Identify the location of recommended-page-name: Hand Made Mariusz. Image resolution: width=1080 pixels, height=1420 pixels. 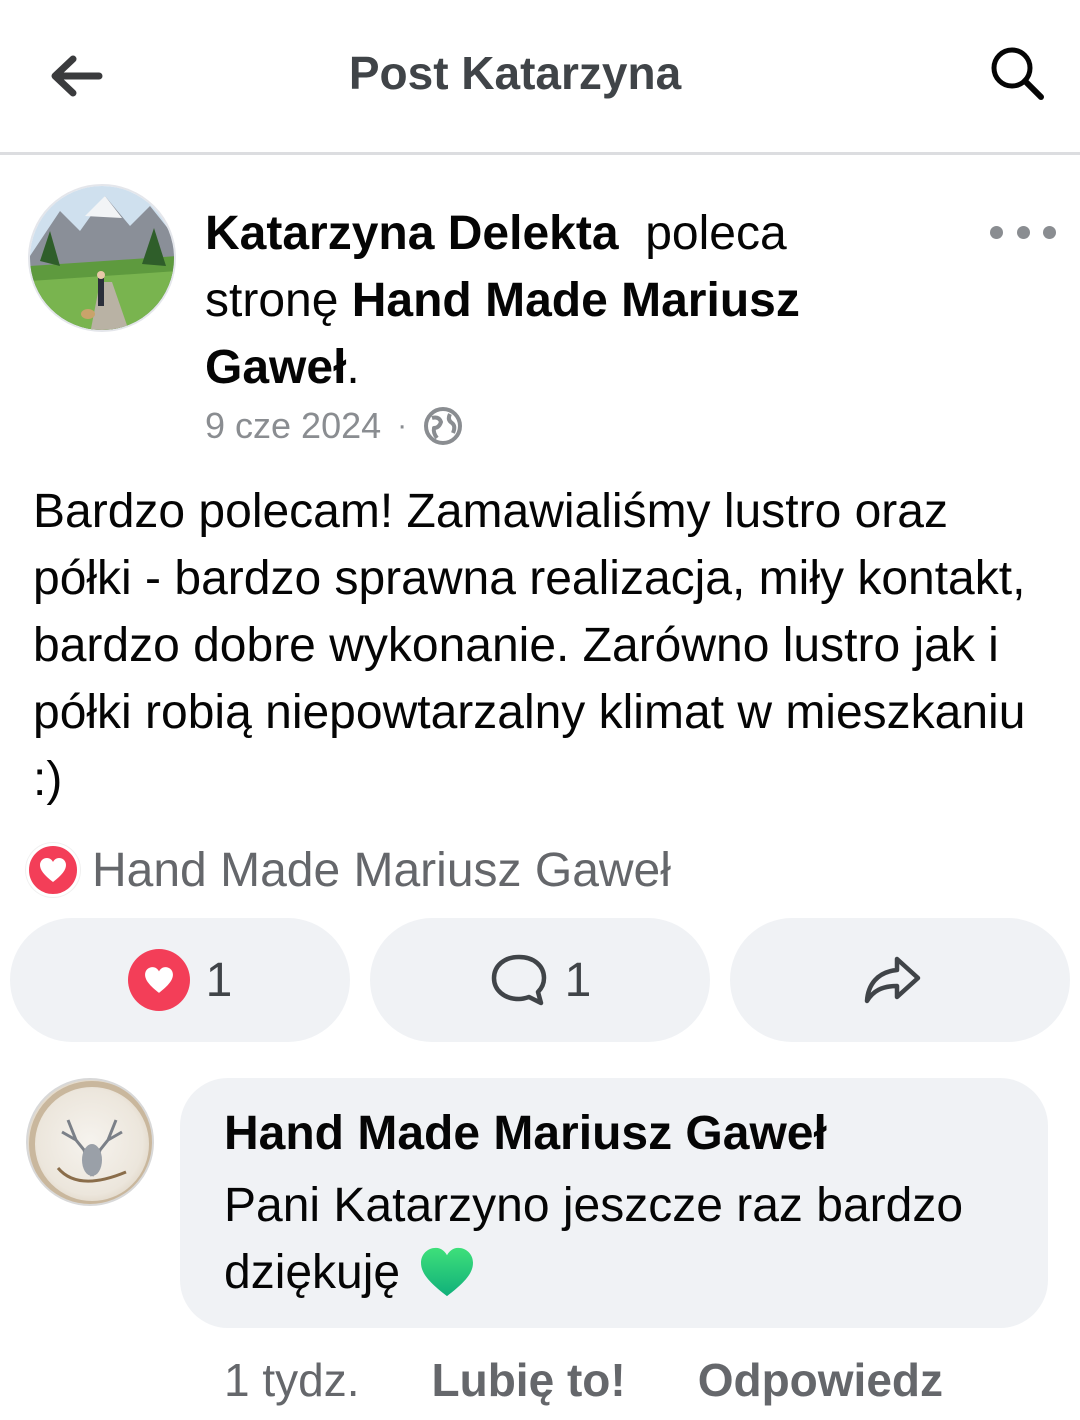
(576, 300).